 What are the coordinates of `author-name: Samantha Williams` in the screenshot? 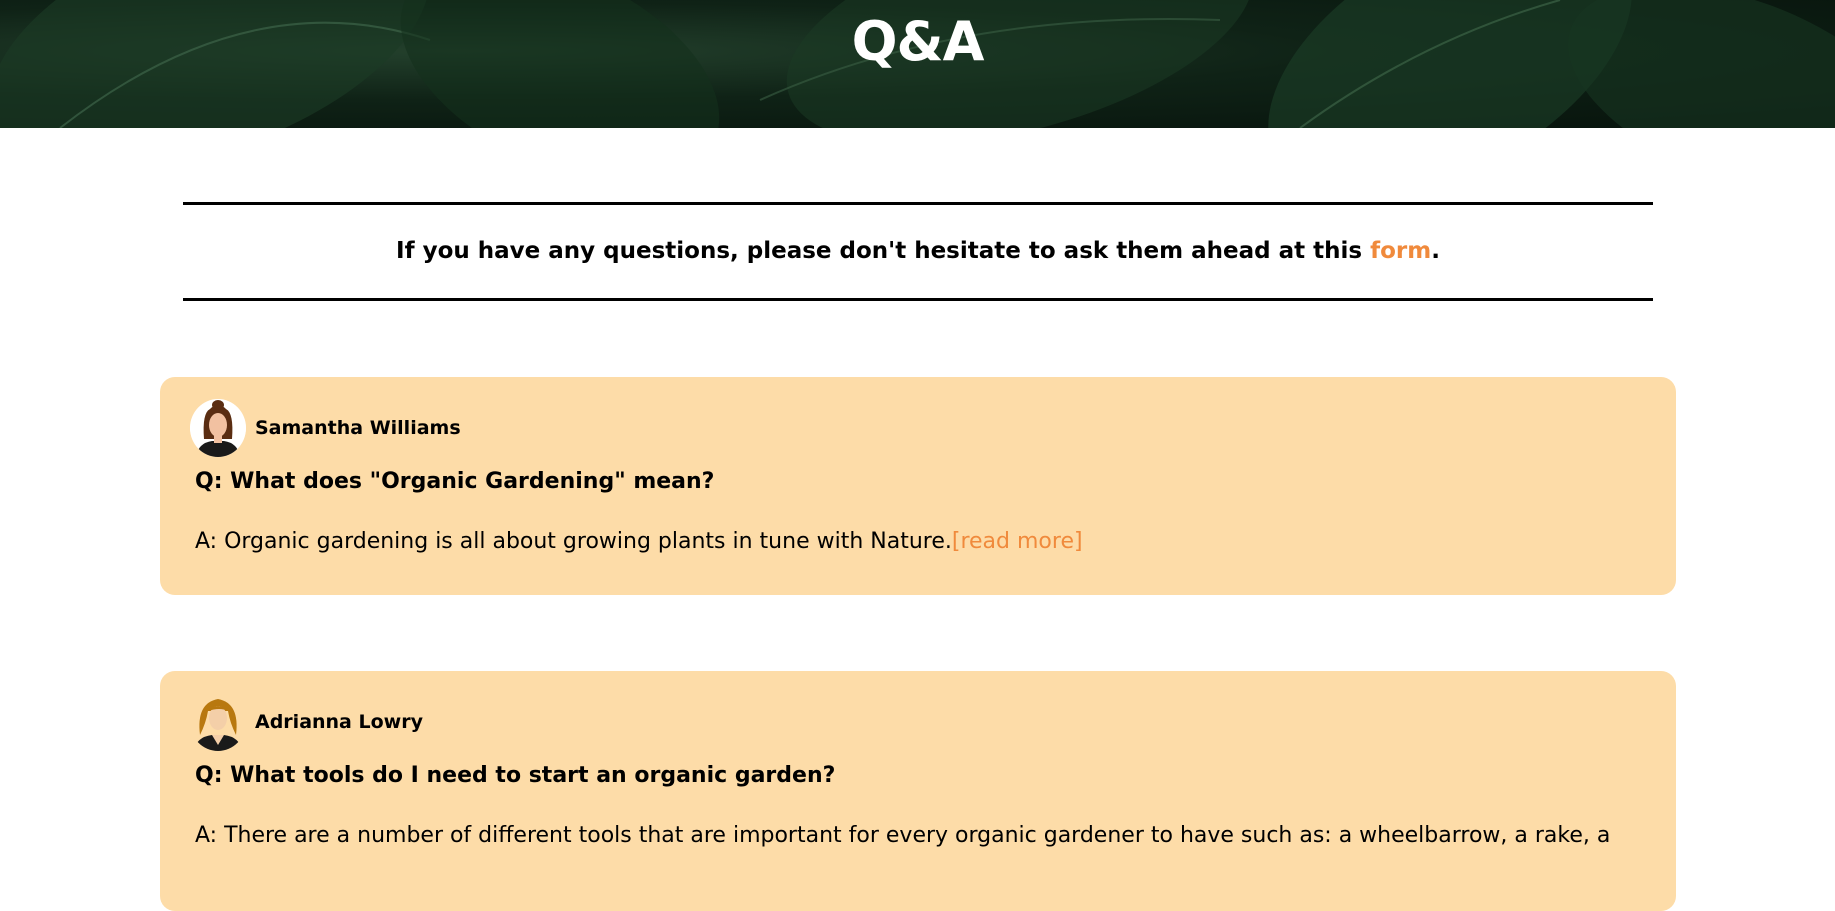 It's located at (358, 428).